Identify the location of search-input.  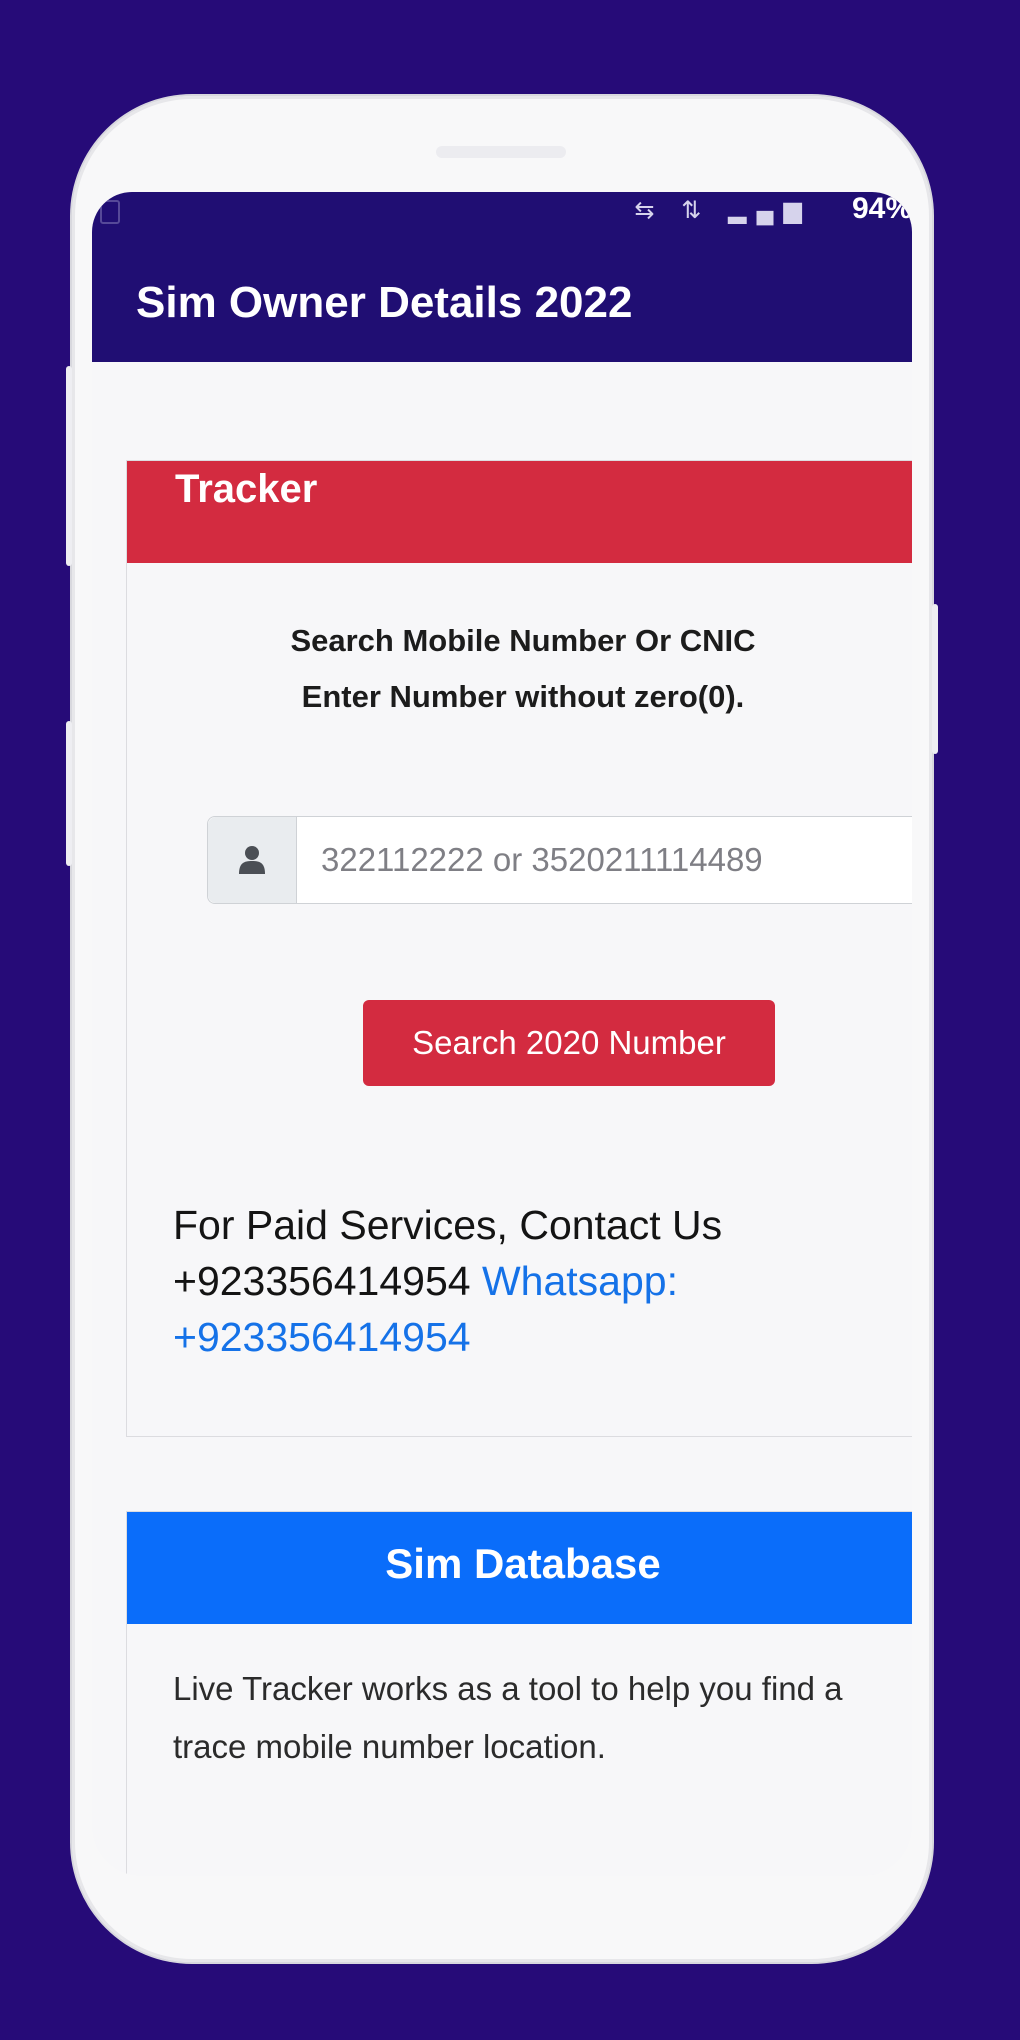
(604, 860).